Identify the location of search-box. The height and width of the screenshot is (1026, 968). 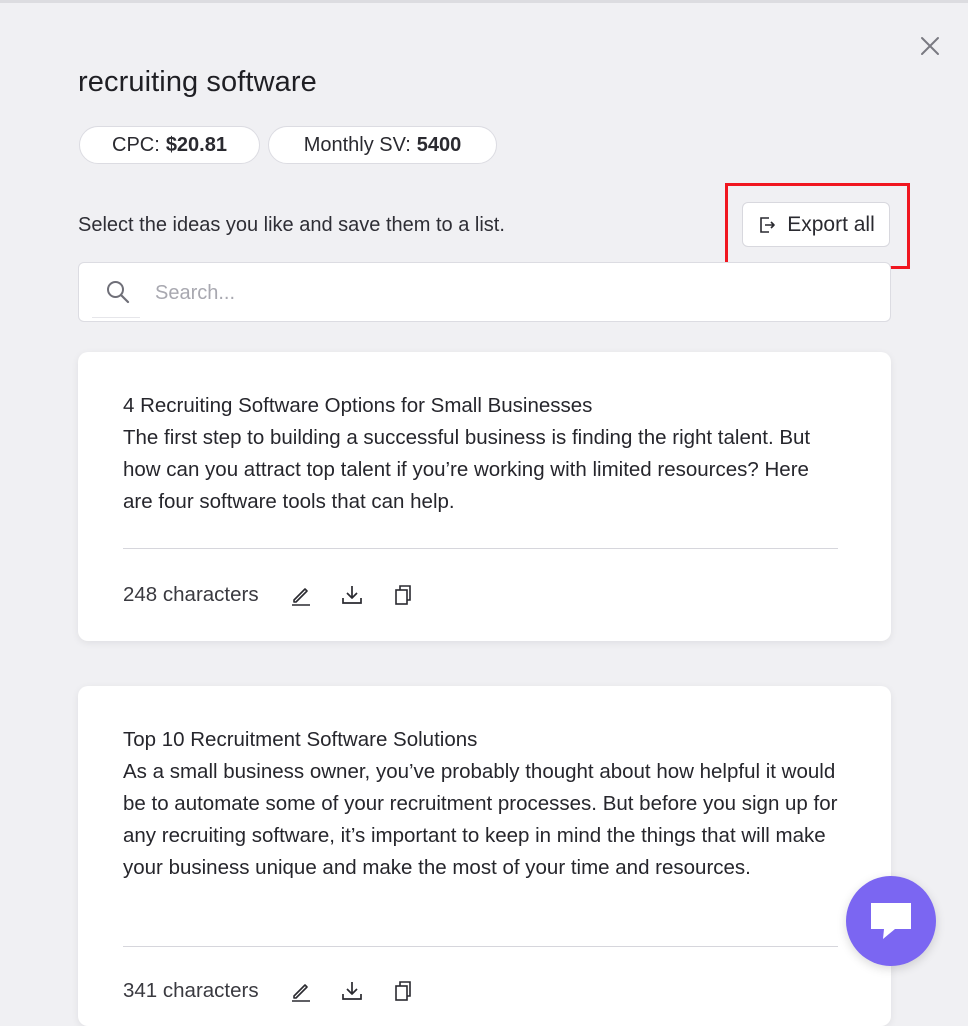
(484, 292).